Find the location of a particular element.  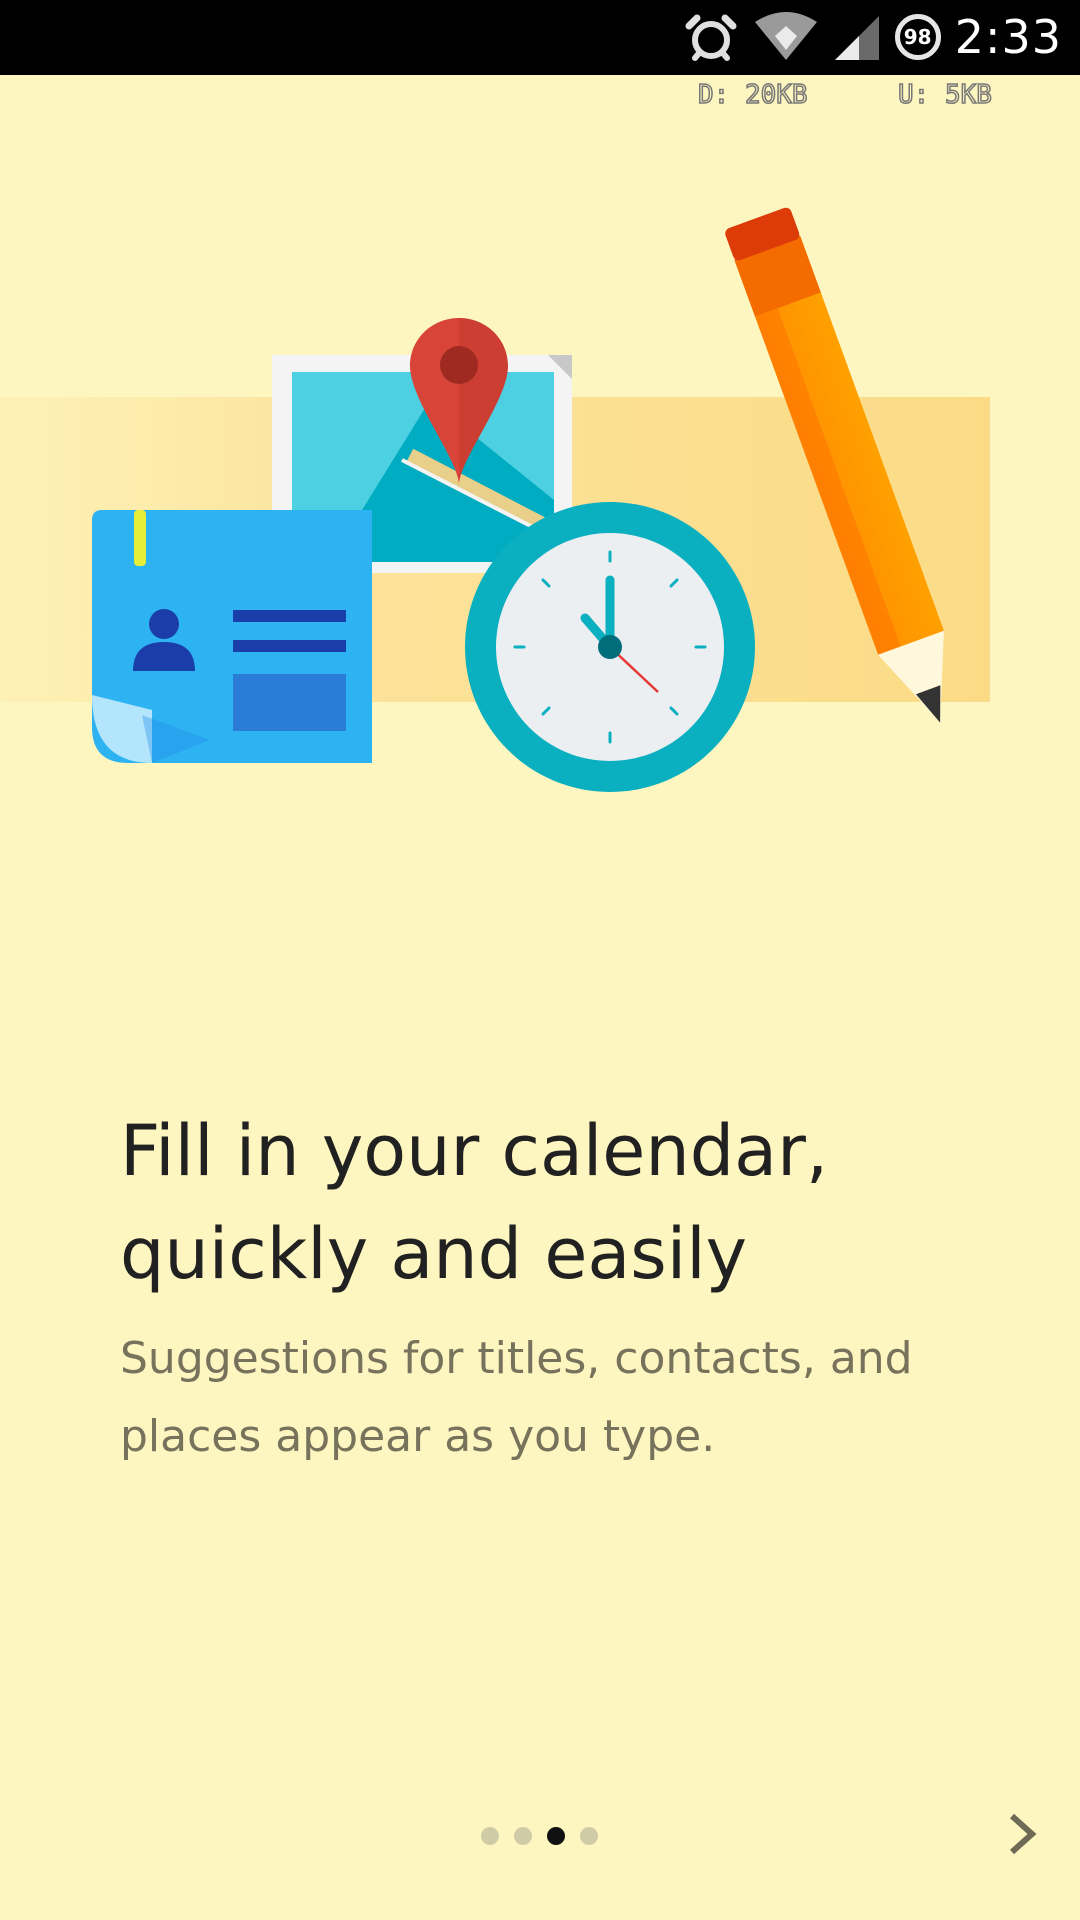

upload-speed: U: 5KB is located at coordinates (944, 95).